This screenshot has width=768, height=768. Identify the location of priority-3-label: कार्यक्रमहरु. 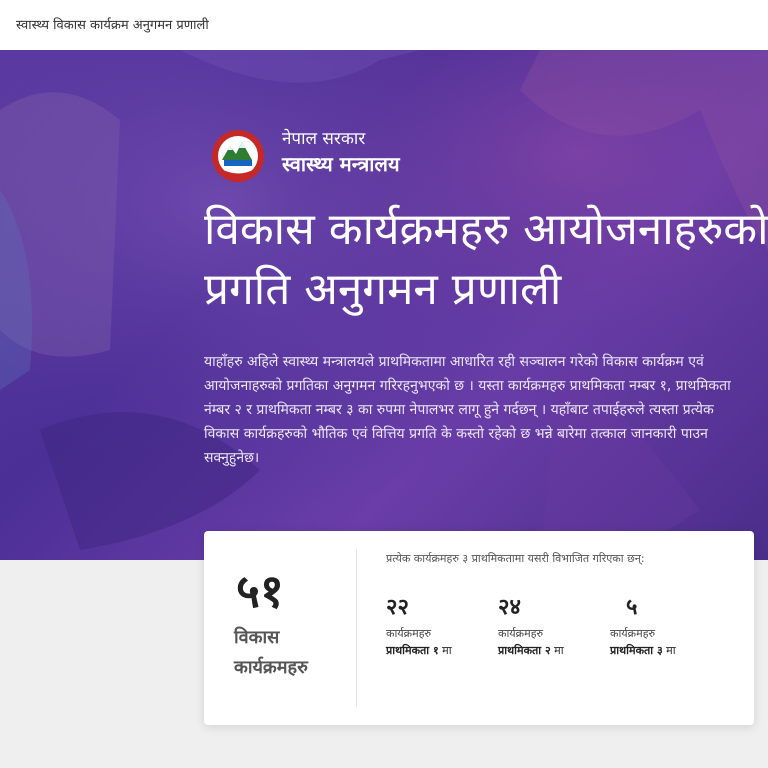
(633, 633).